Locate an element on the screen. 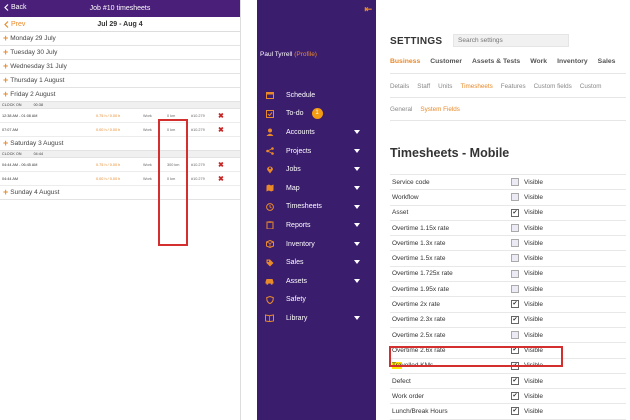 Image resolution: width=630 pixels, height=420 pixels. sidebar-item-label: Timesheets is located at coordinates (304, 207).